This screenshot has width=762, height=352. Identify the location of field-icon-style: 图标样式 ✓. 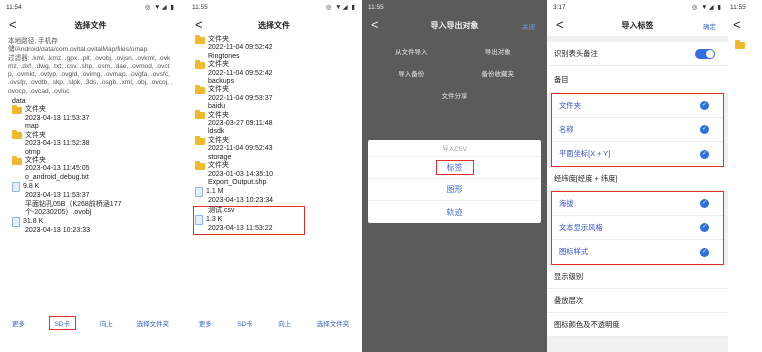
(637, 252).